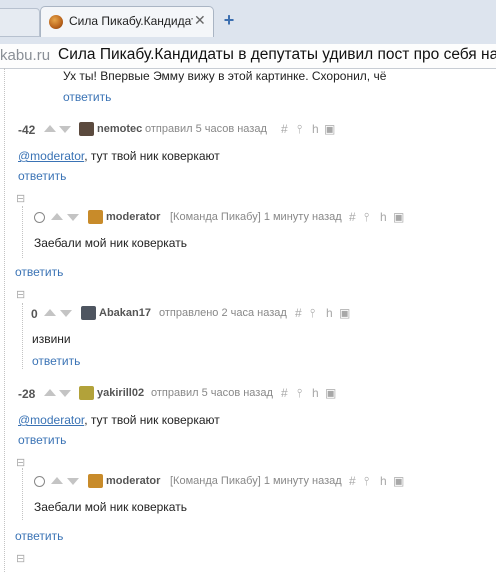 This screenshot has width=496, height=572. I want to click on pikabu-favicon-icon, so click(56, 22).